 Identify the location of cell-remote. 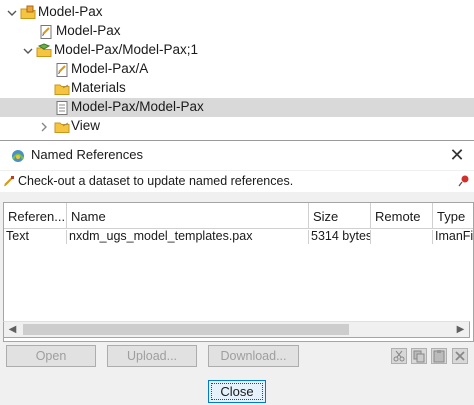
(402, 237).